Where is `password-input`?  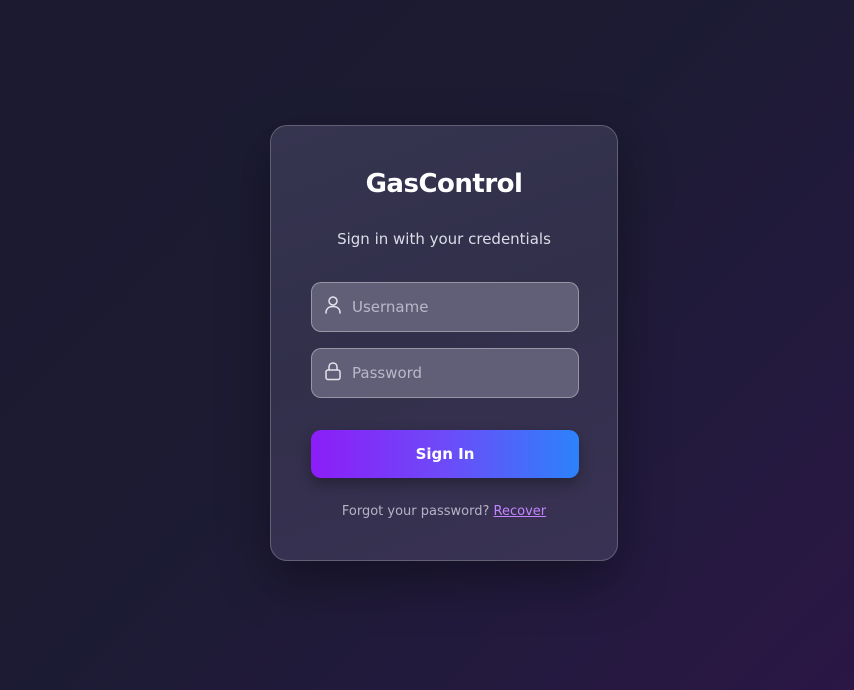
password-input is located at coordinates (462, 373).